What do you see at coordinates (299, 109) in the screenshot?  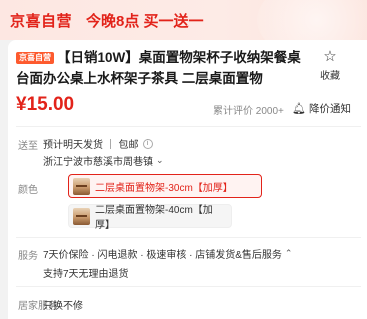 I see `bell-icon: 🔔︎` at bounding box center [299, 109].